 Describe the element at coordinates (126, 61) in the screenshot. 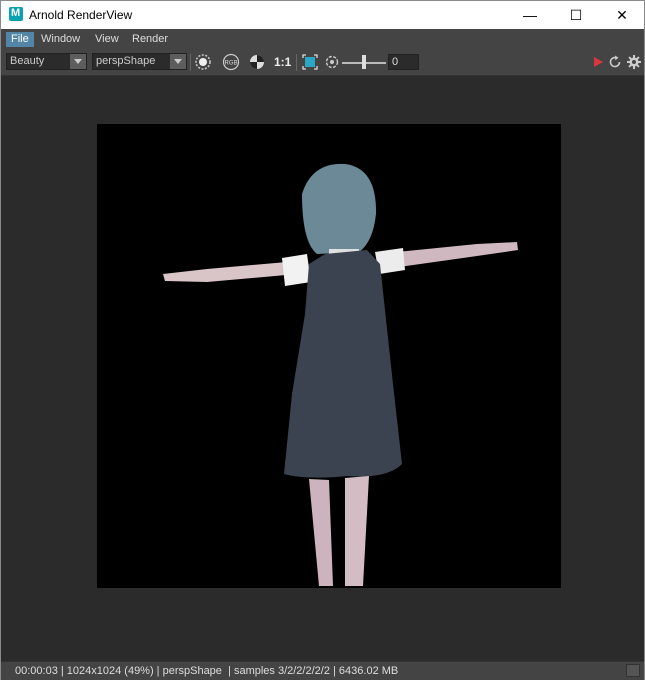

I see `camera-select-value: perspShape` at that location.